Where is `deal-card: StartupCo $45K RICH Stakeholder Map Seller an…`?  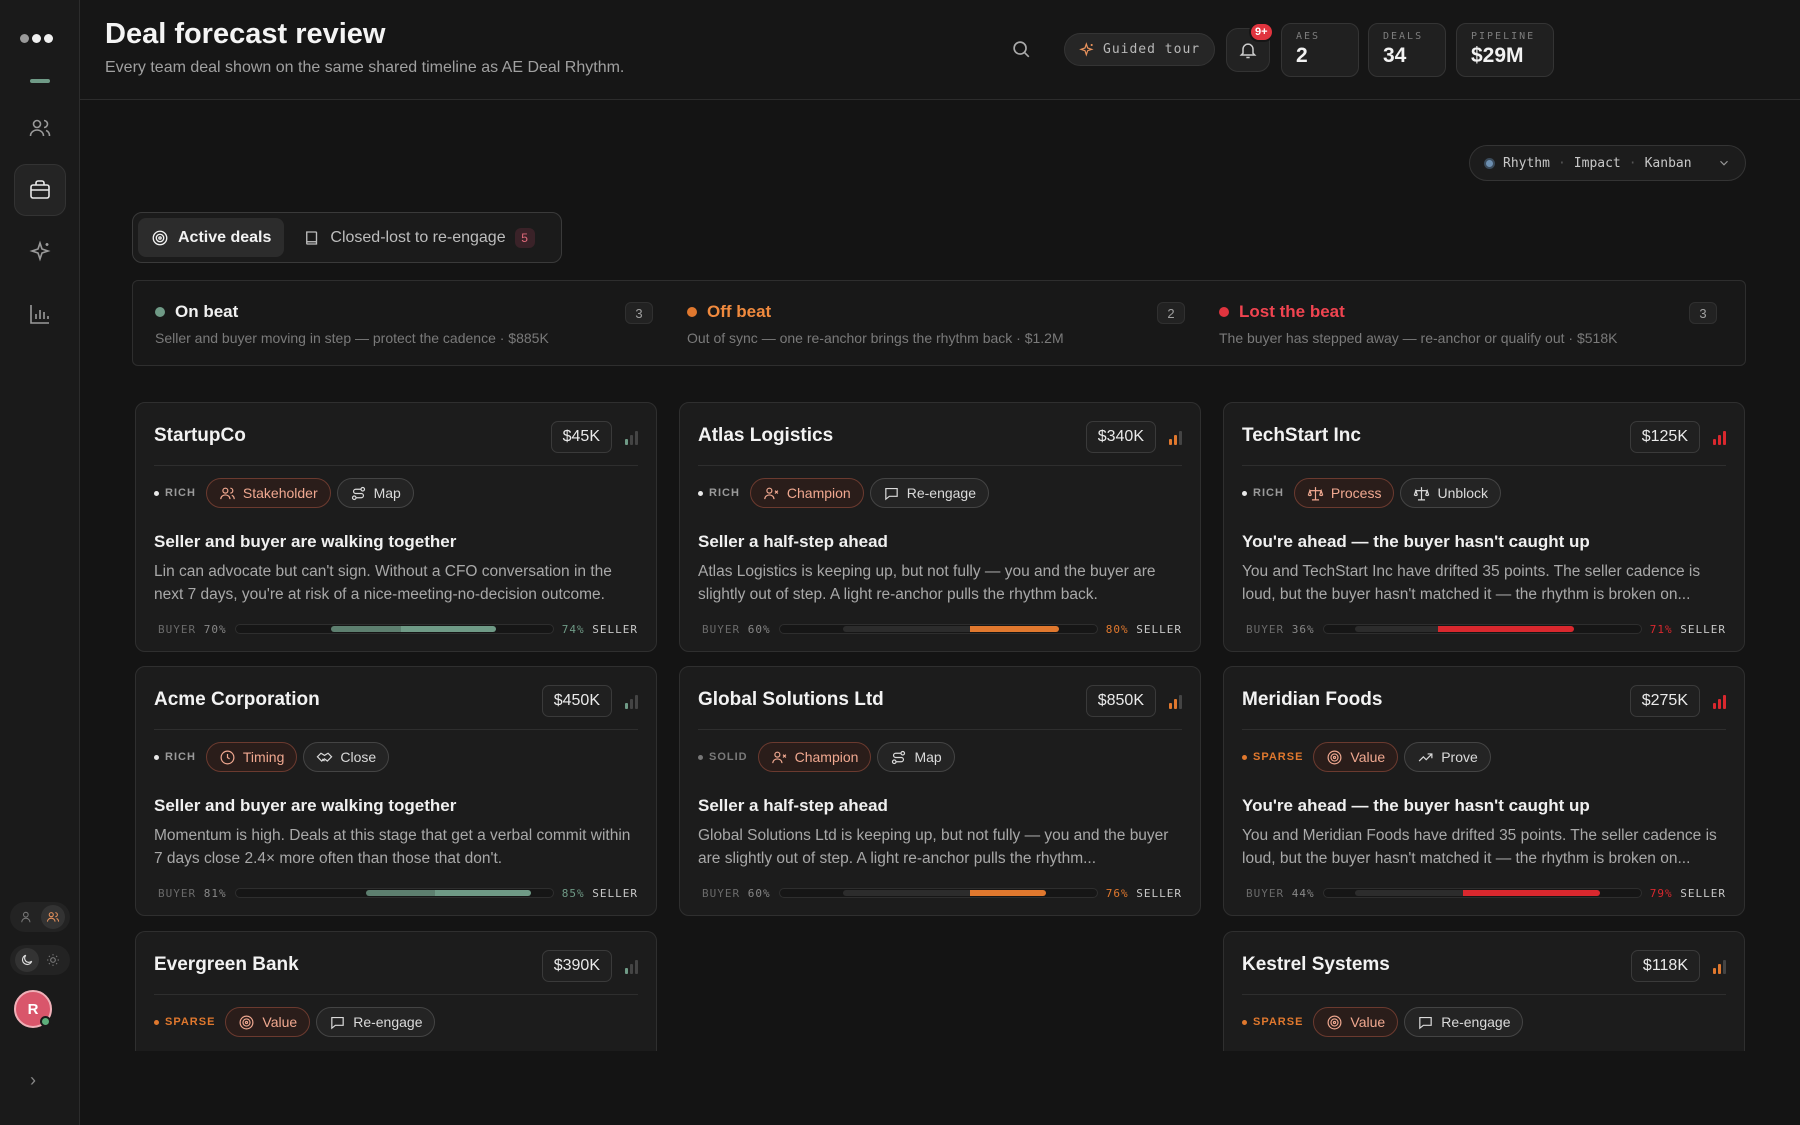
deal-card: StartupCo $45K RICH Stakeholder Map Seller an… is located at coordinates (396, 527).